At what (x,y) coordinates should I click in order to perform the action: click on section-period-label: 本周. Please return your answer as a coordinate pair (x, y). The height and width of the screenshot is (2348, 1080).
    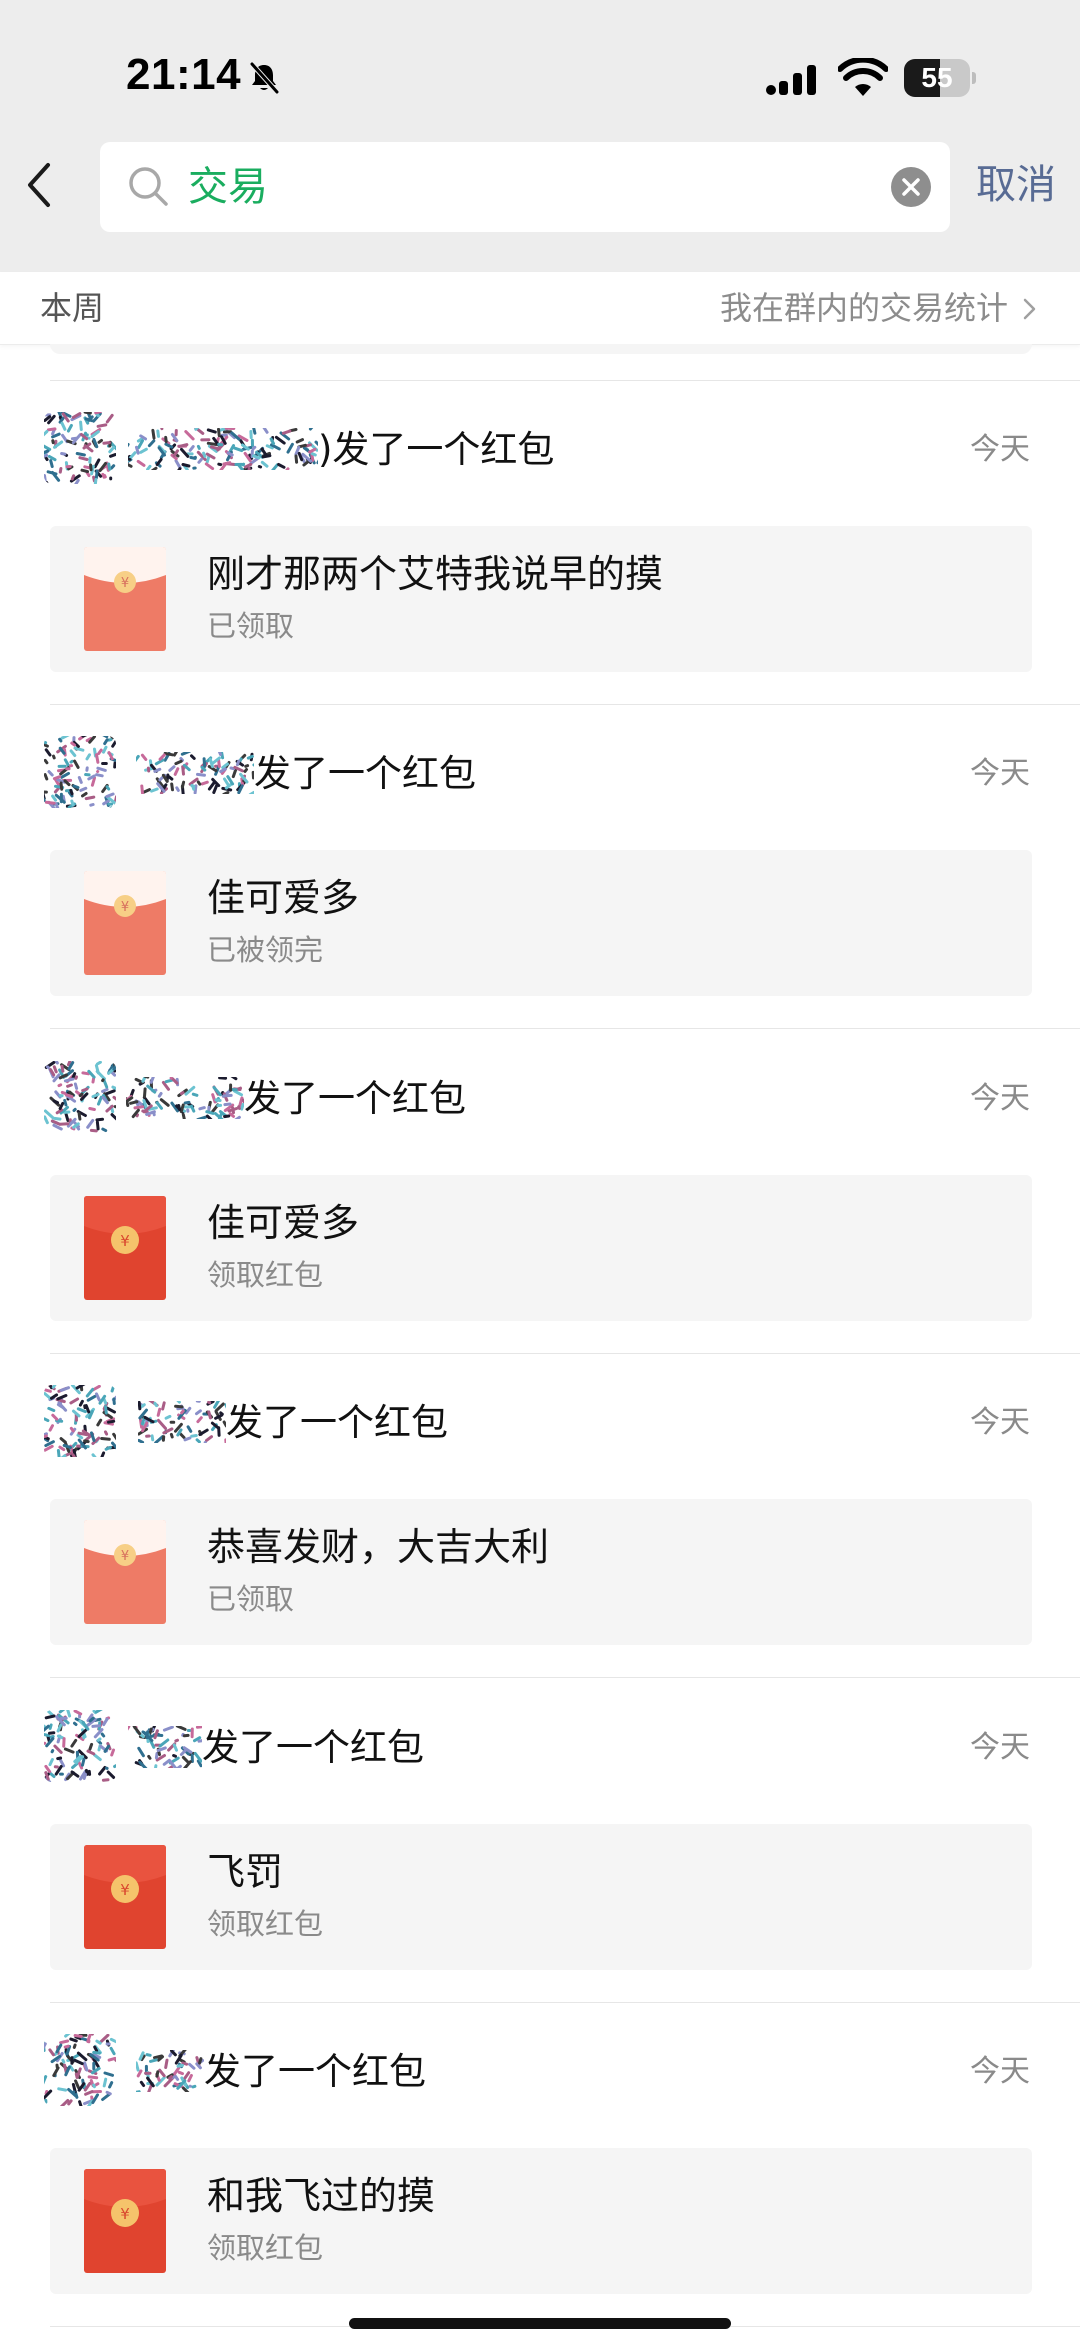
    Looking at the image, I should click on (72, 308).